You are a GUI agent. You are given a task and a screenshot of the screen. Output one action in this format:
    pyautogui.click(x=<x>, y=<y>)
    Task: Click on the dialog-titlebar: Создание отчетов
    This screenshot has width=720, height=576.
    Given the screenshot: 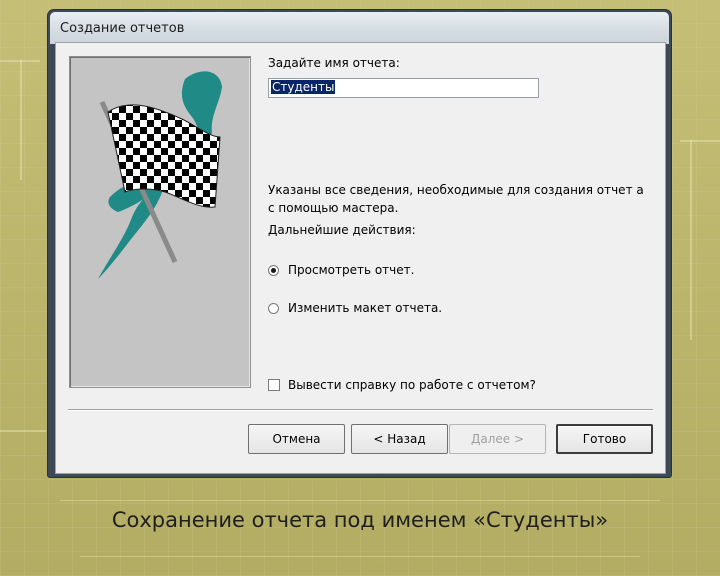 What is the action you would take?
    pyautogui.click(x=359, y=28)
    